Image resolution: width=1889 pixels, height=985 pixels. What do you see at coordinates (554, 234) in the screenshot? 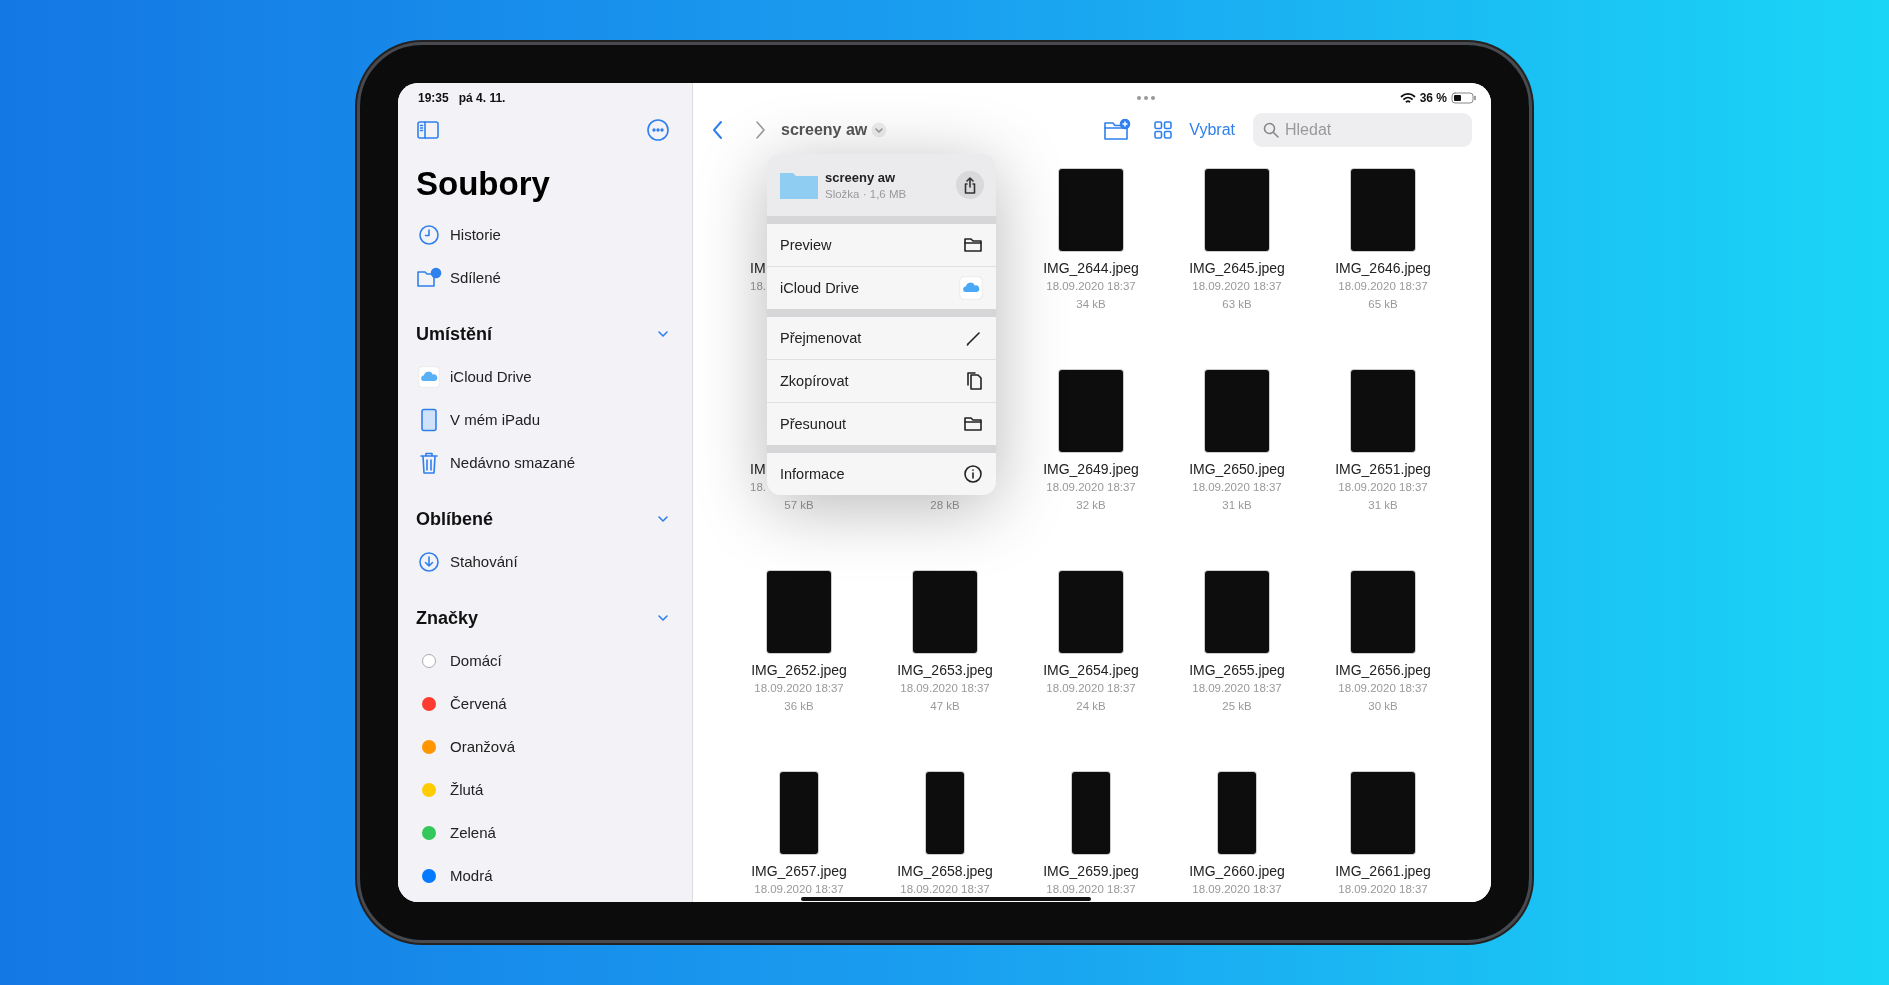
I see `sidebar-item: Historie` at bounding box center [554, 234].